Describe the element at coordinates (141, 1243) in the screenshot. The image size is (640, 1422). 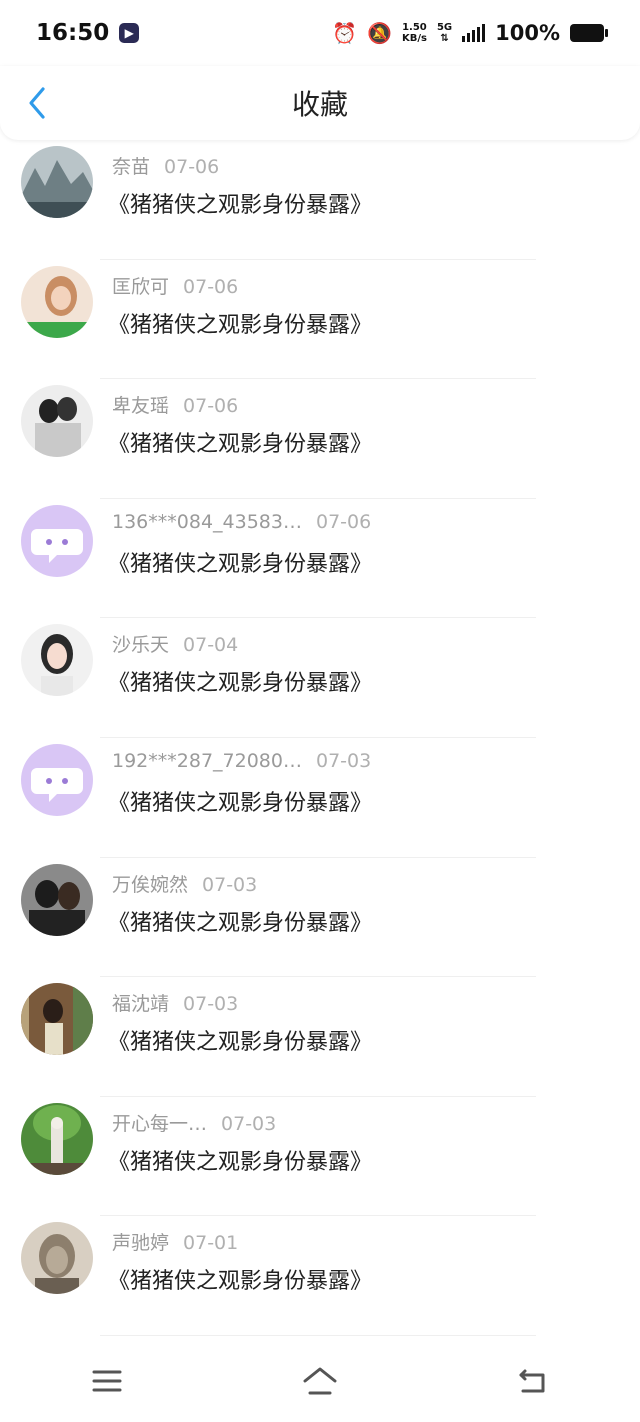
I see `user-name: 声驰婷` at that location.